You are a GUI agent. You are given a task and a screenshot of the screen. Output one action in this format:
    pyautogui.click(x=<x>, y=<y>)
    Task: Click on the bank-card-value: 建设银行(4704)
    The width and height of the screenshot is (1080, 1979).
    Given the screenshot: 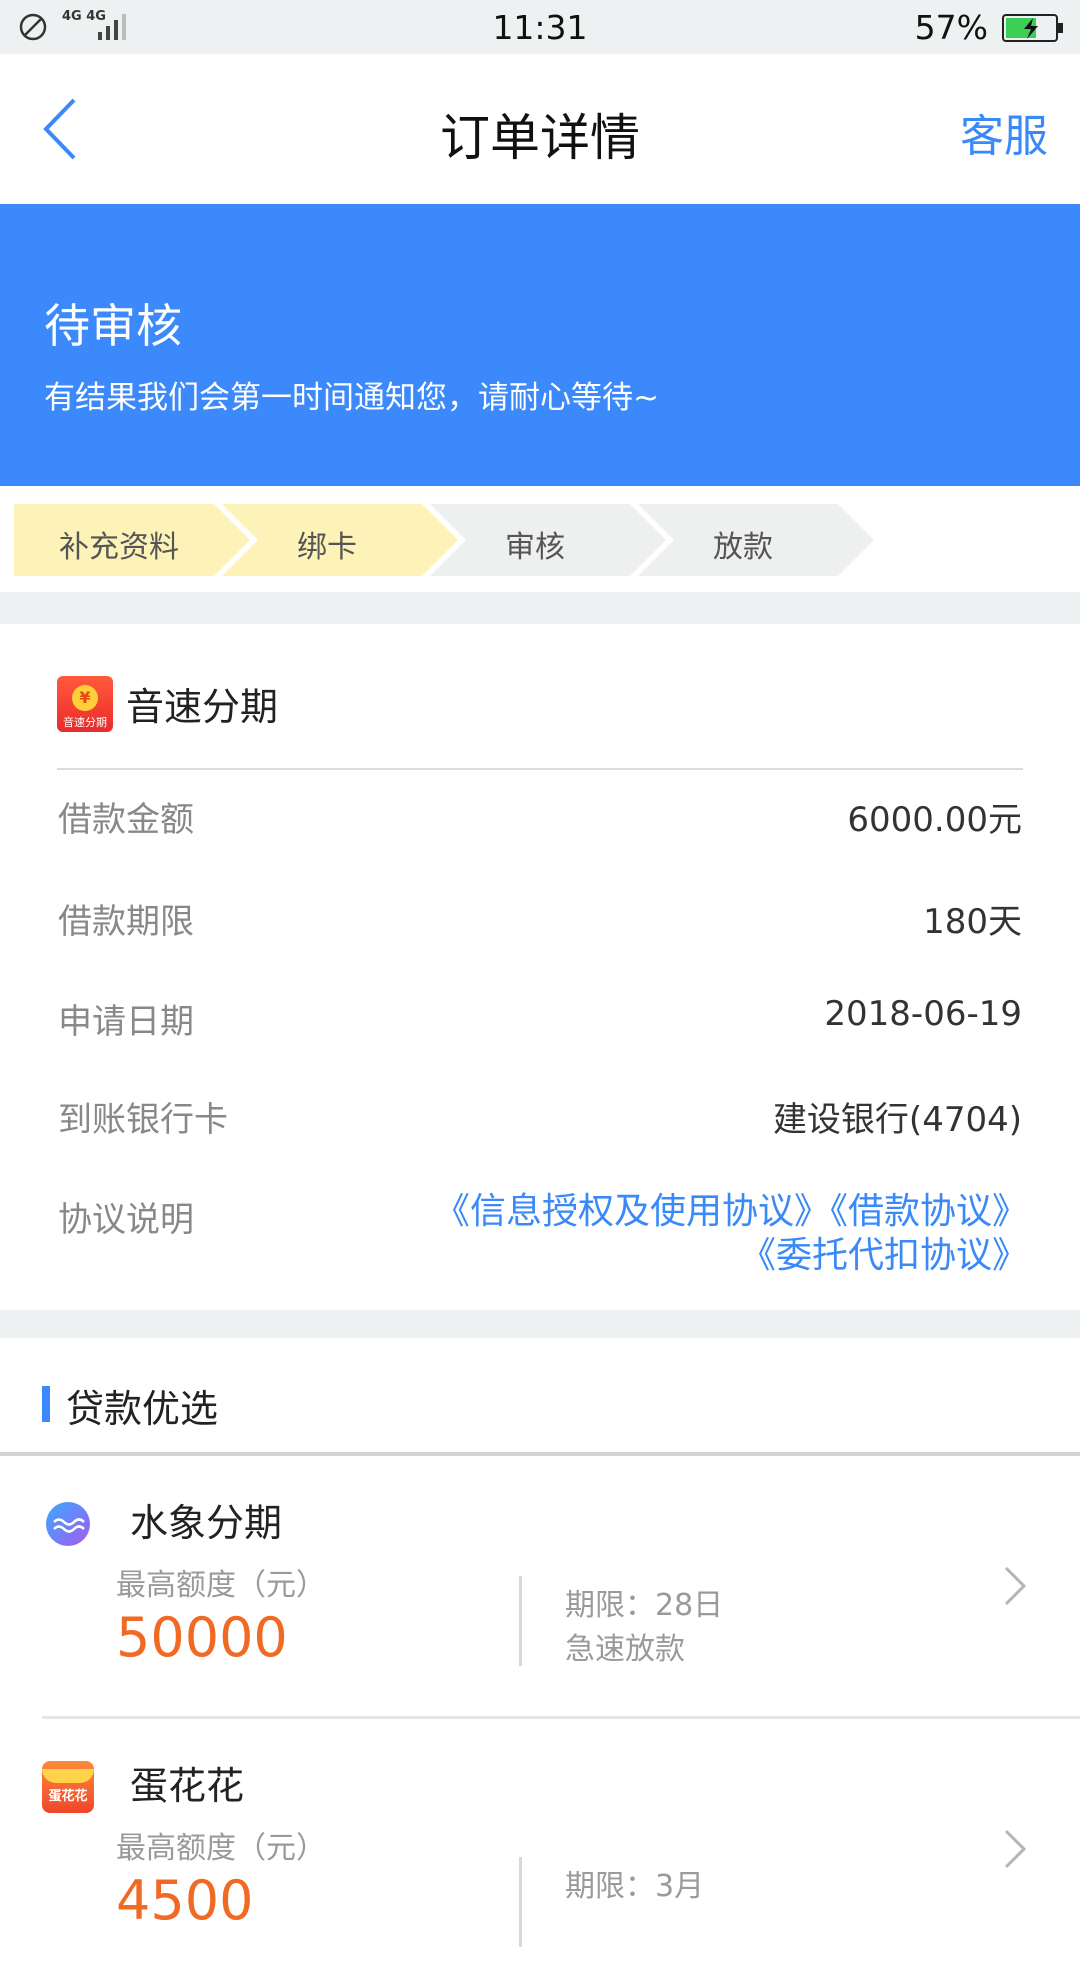 What is the action you would take?
    pyautogui.click(x=897, y=1120)
    